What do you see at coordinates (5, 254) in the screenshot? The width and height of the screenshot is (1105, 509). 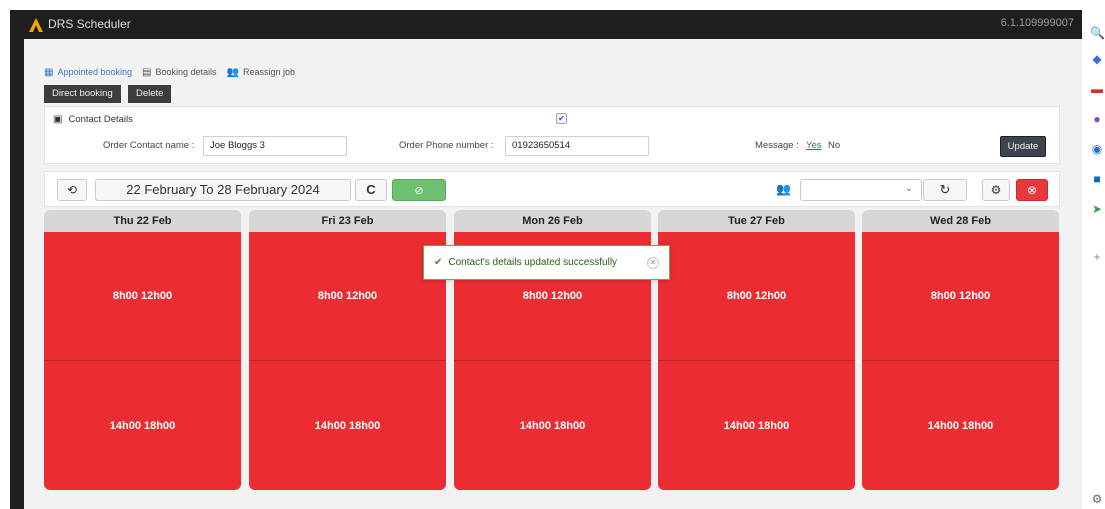 I see `outer-margin` at bounding box center [5, 254].